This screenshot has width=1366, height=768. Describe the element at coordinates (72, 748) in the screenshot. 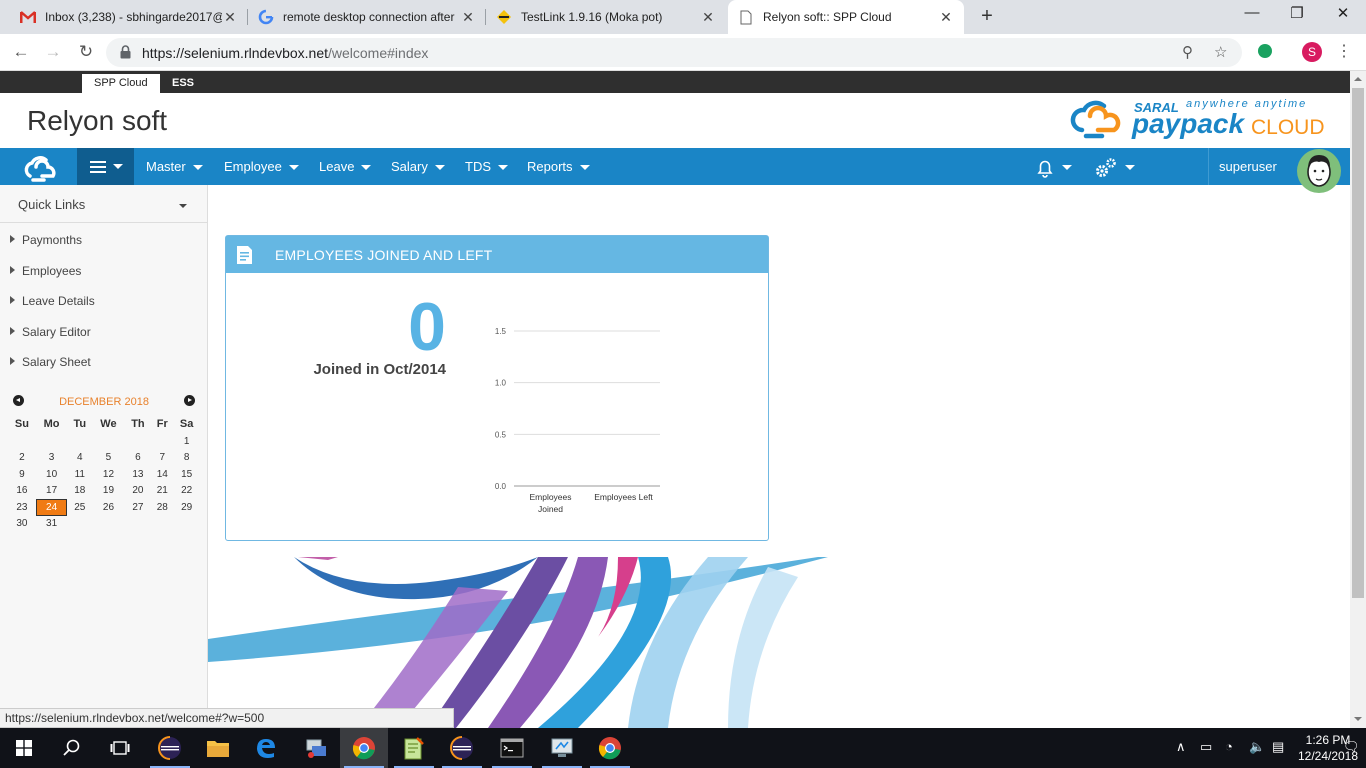

I see `search-icon` at that location.